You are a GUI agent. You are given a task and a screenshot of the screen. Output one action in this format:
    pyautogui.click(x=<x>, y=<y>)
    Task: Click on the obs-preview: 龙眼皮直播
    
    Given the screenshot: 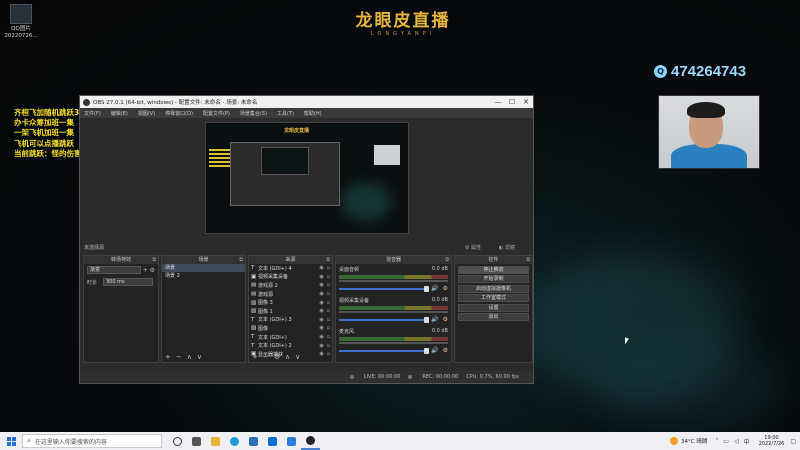 What is the action you would take?
    pyautogui.click(x=307, y=178)
    